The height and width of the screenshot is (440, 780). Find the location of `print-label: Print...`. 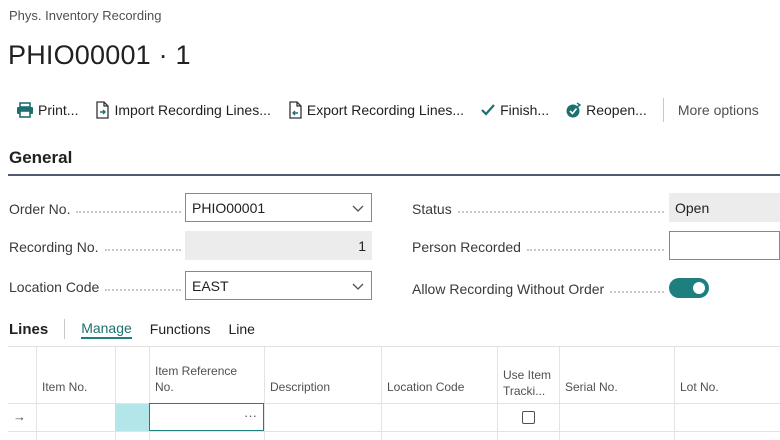

print-label: Print... is located at coordinates (58, 110).